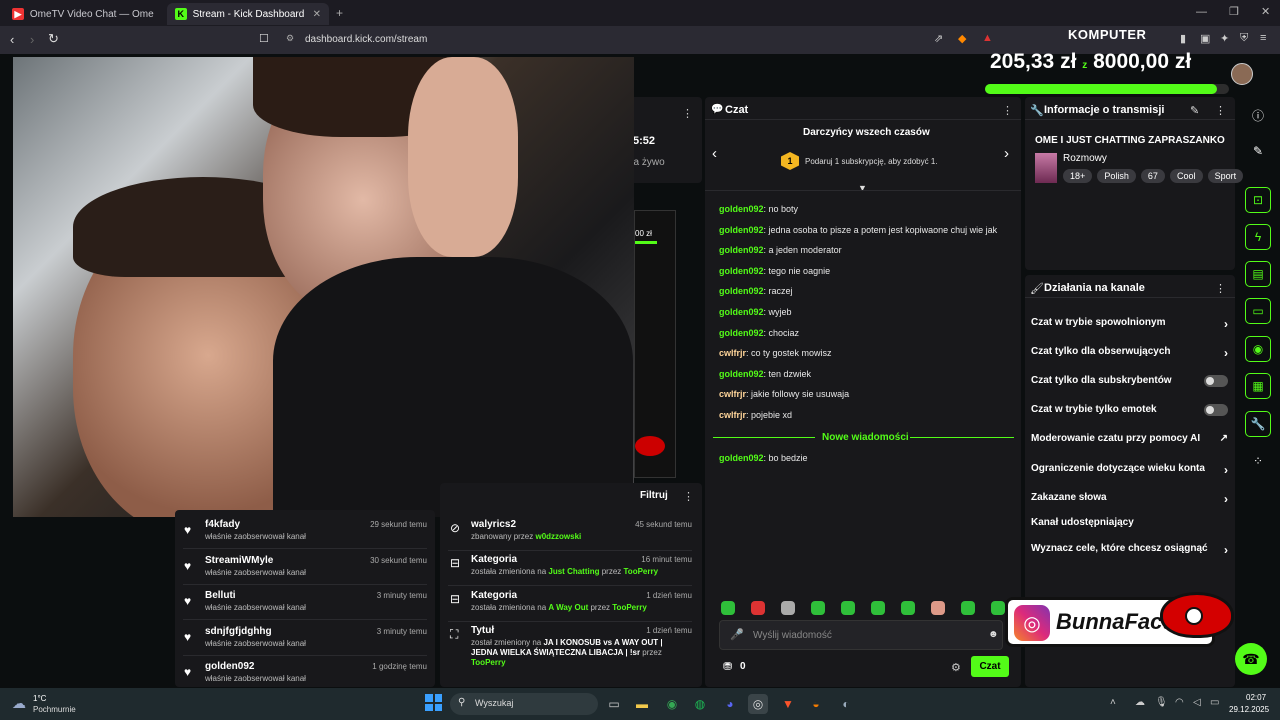 Image resolution: width=1280 pixels, height=720 pixels. Describe the element at coordinates (788, 704) in the screenshot. I see `brave-icon: ▼` at that location.